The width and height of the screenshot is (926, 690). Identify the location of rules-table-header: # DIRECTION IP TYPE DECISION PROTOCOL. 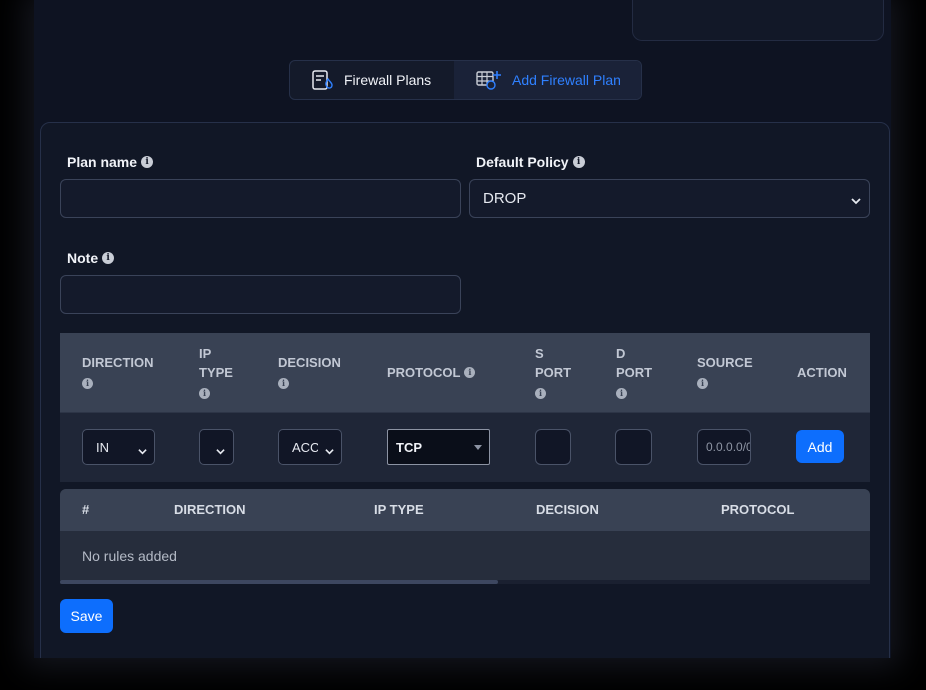
(465, 510).